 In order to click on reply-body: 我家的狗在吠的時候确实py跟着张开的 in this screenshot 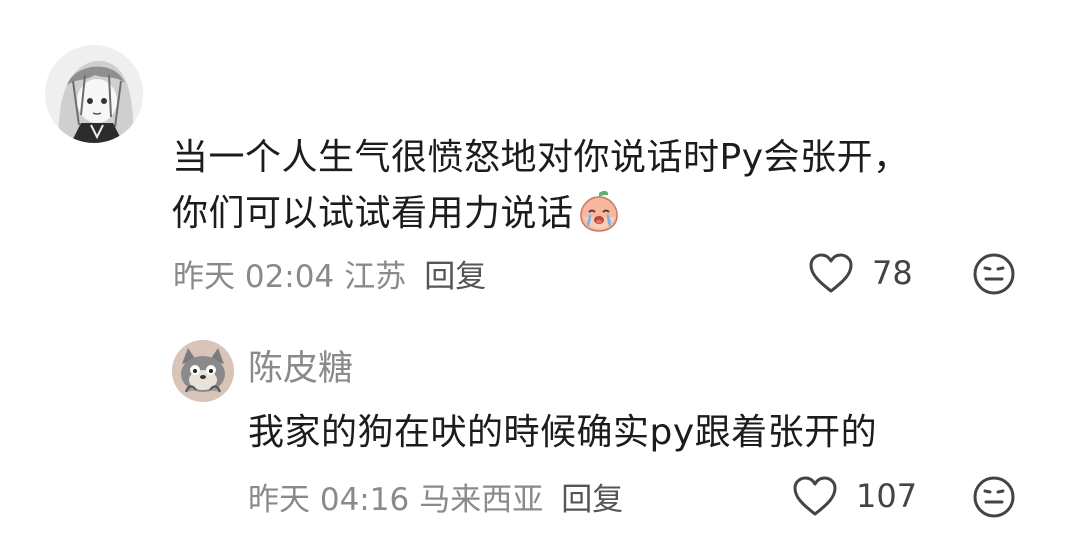, I will do `click(563, 432)`.